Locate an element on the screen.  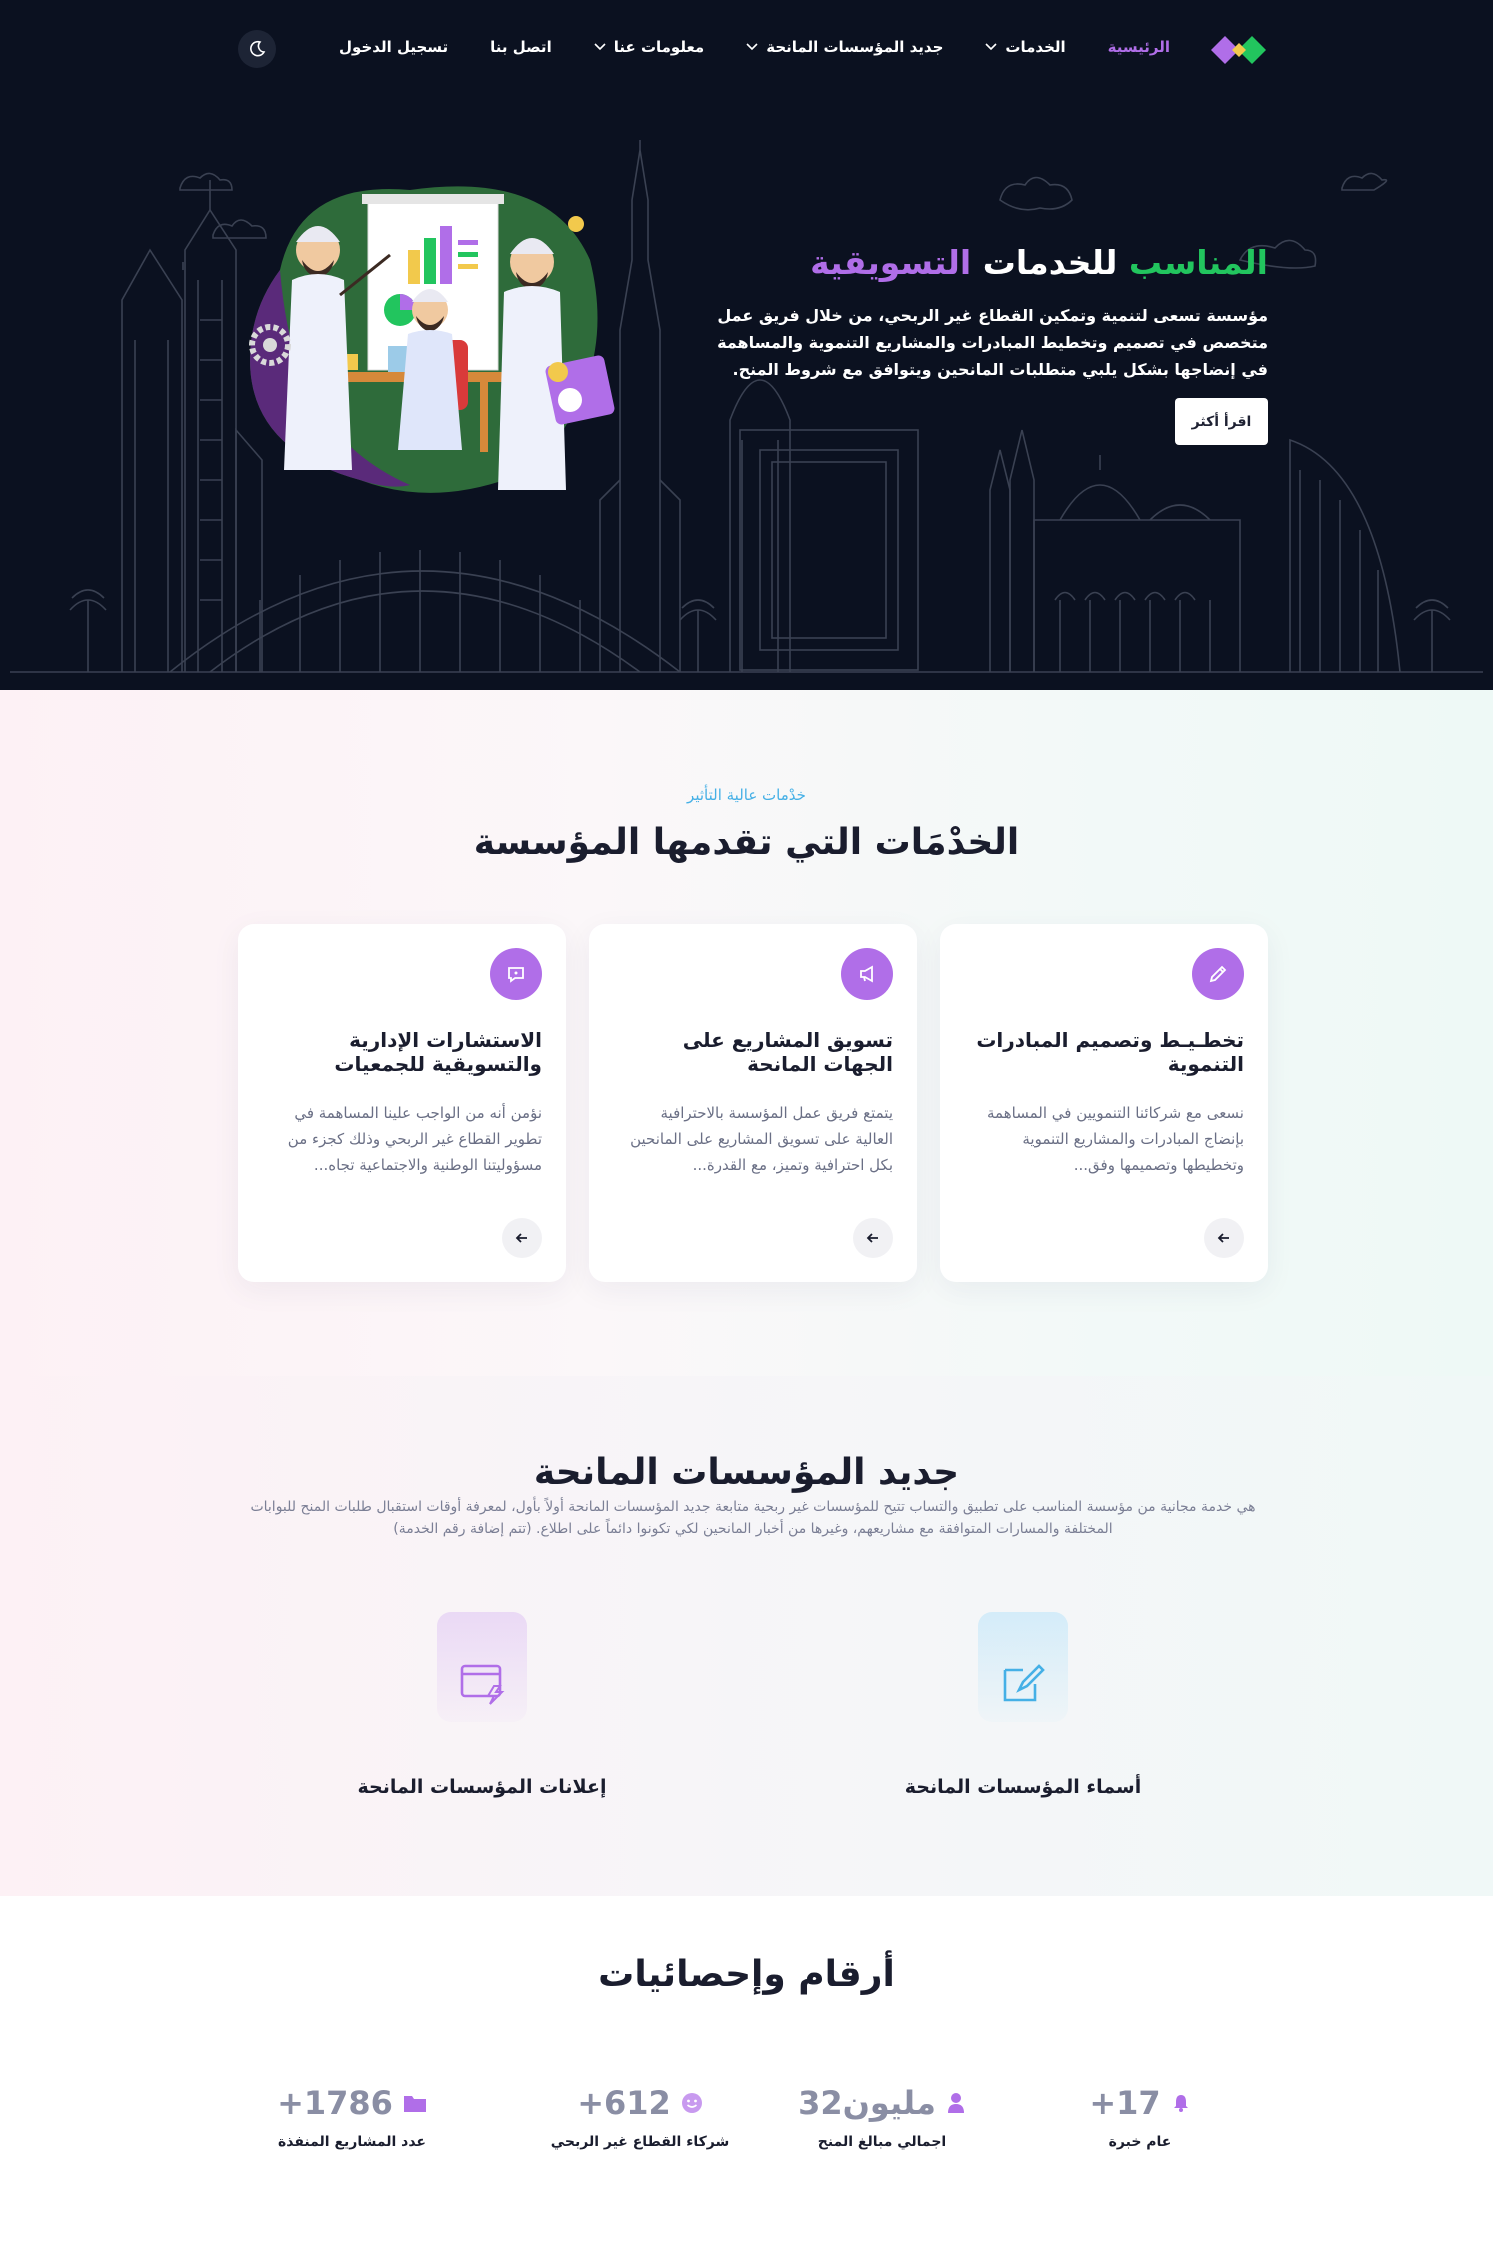
hero-title: المناسب للخدمات التسويقية is located at coordinates (978, 263).